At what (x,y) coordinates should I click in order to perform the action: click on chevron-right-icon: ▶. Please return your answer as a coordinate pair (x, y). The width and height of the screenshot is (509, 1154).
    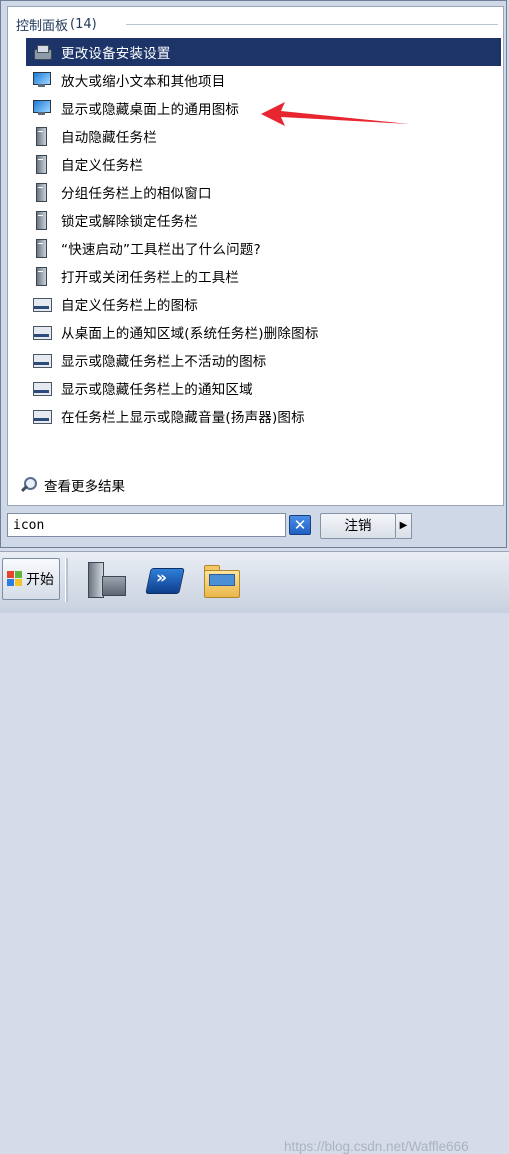
    Looking at the image, I should click on (403, 525).